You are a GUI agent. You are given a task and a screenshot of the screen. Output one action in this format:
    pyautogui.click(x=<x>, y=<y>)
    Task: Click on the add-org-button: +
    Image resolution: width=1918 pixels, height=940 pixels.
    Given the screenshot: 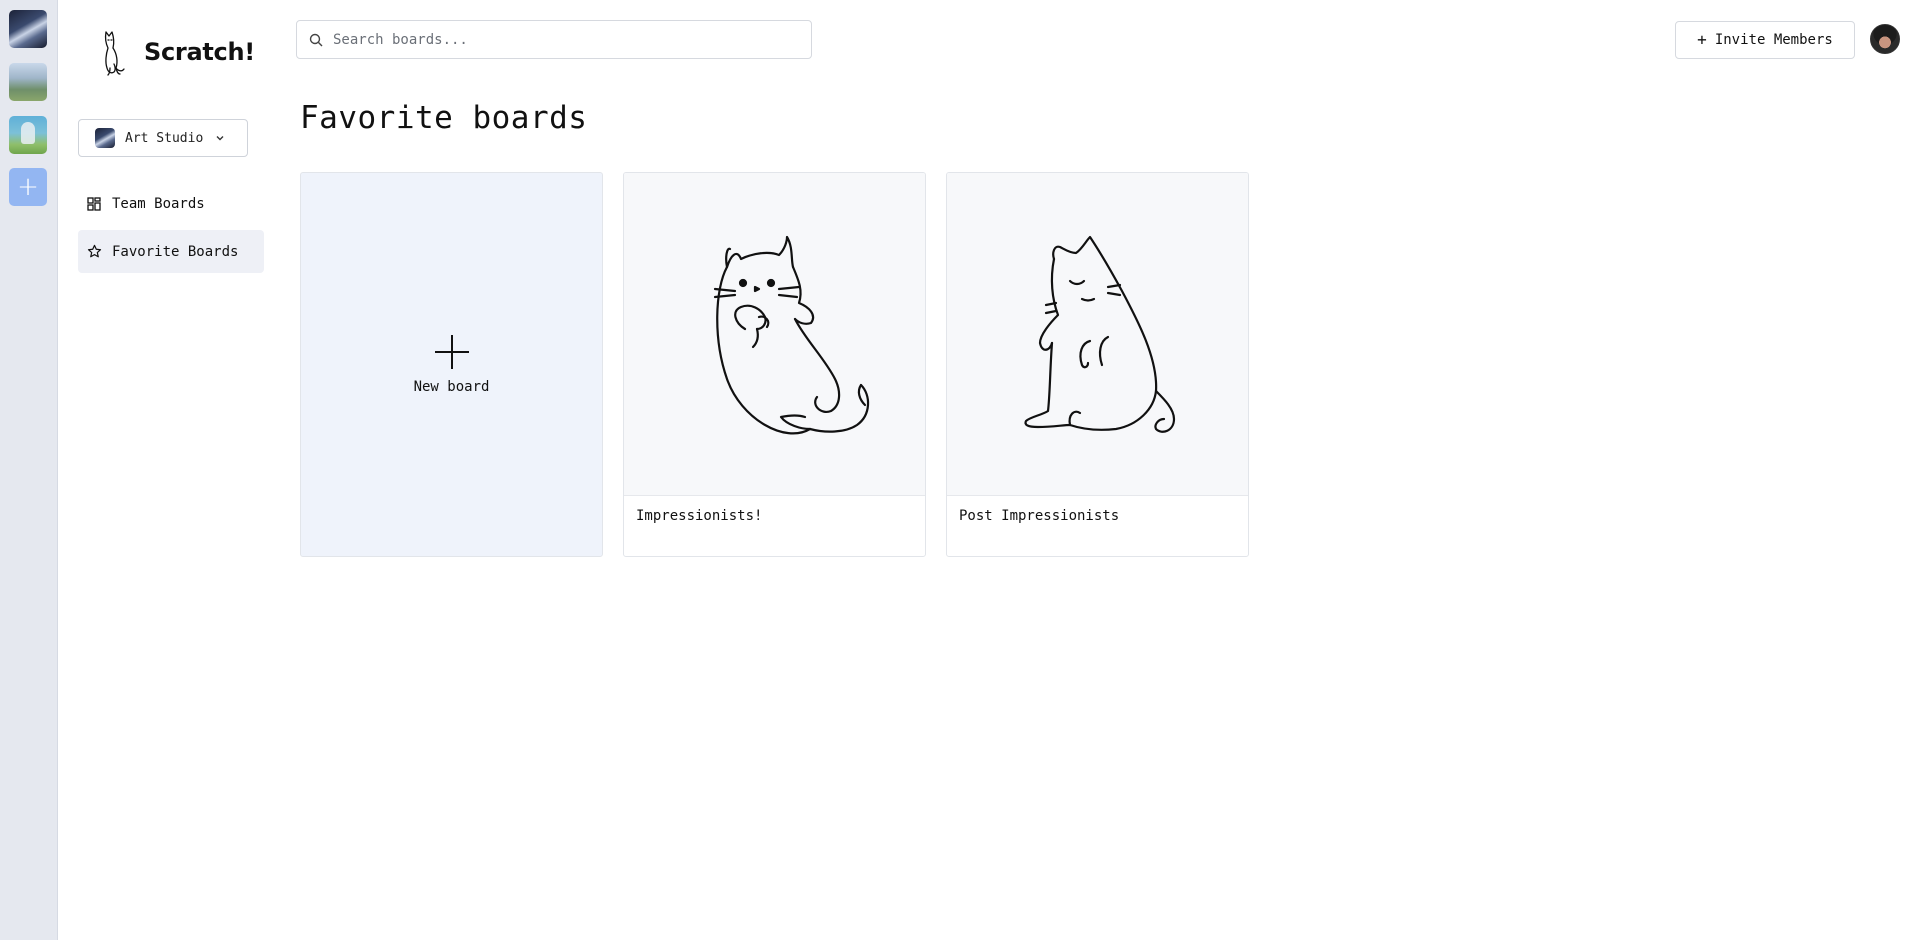 What is the action you would take?
    pyautogui.click(x=28, y=187)
    